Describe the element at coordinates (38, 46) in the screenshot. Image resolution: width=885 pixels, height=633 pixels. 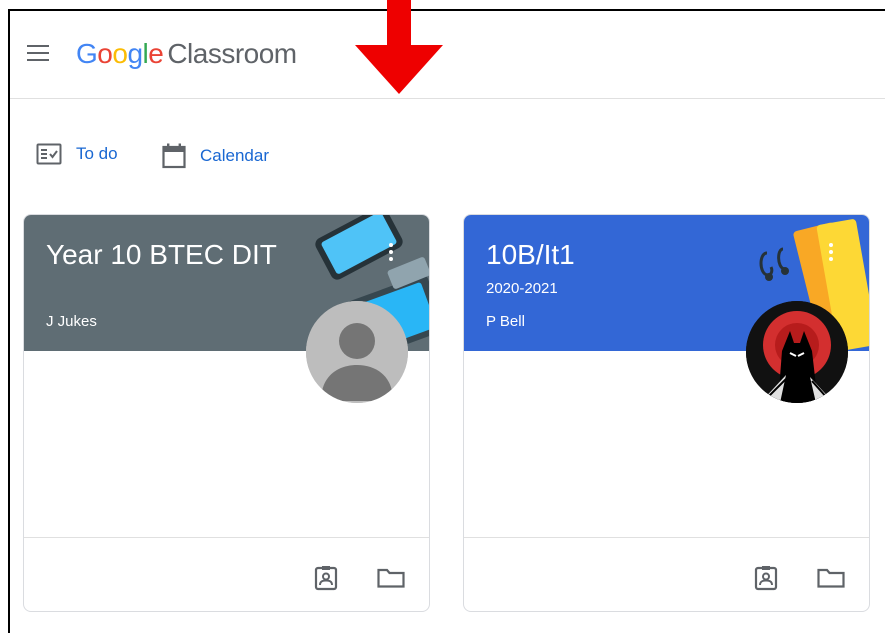
I see `hamburger-menu-icon` at that location.